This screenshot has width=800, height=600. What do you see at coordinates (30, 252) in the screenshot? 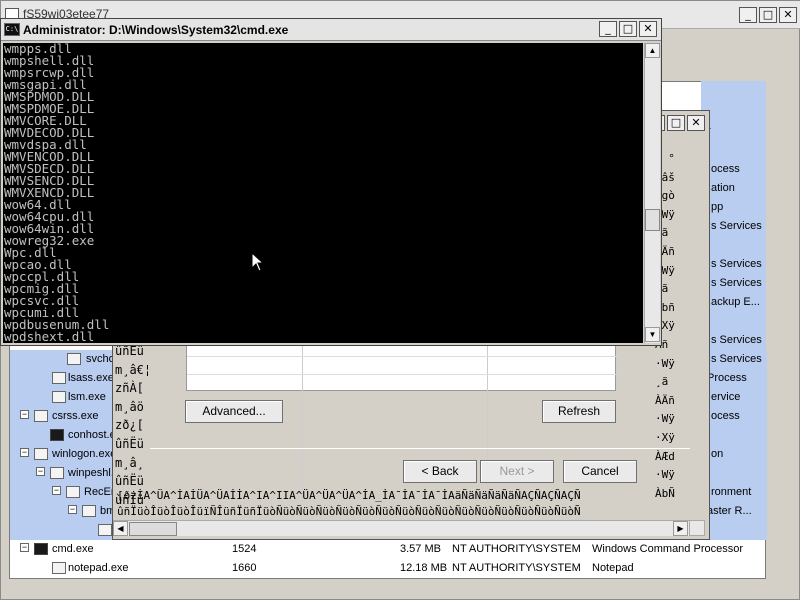
I see `console-line: Wpc.dll` at bounding box center [30, 252].